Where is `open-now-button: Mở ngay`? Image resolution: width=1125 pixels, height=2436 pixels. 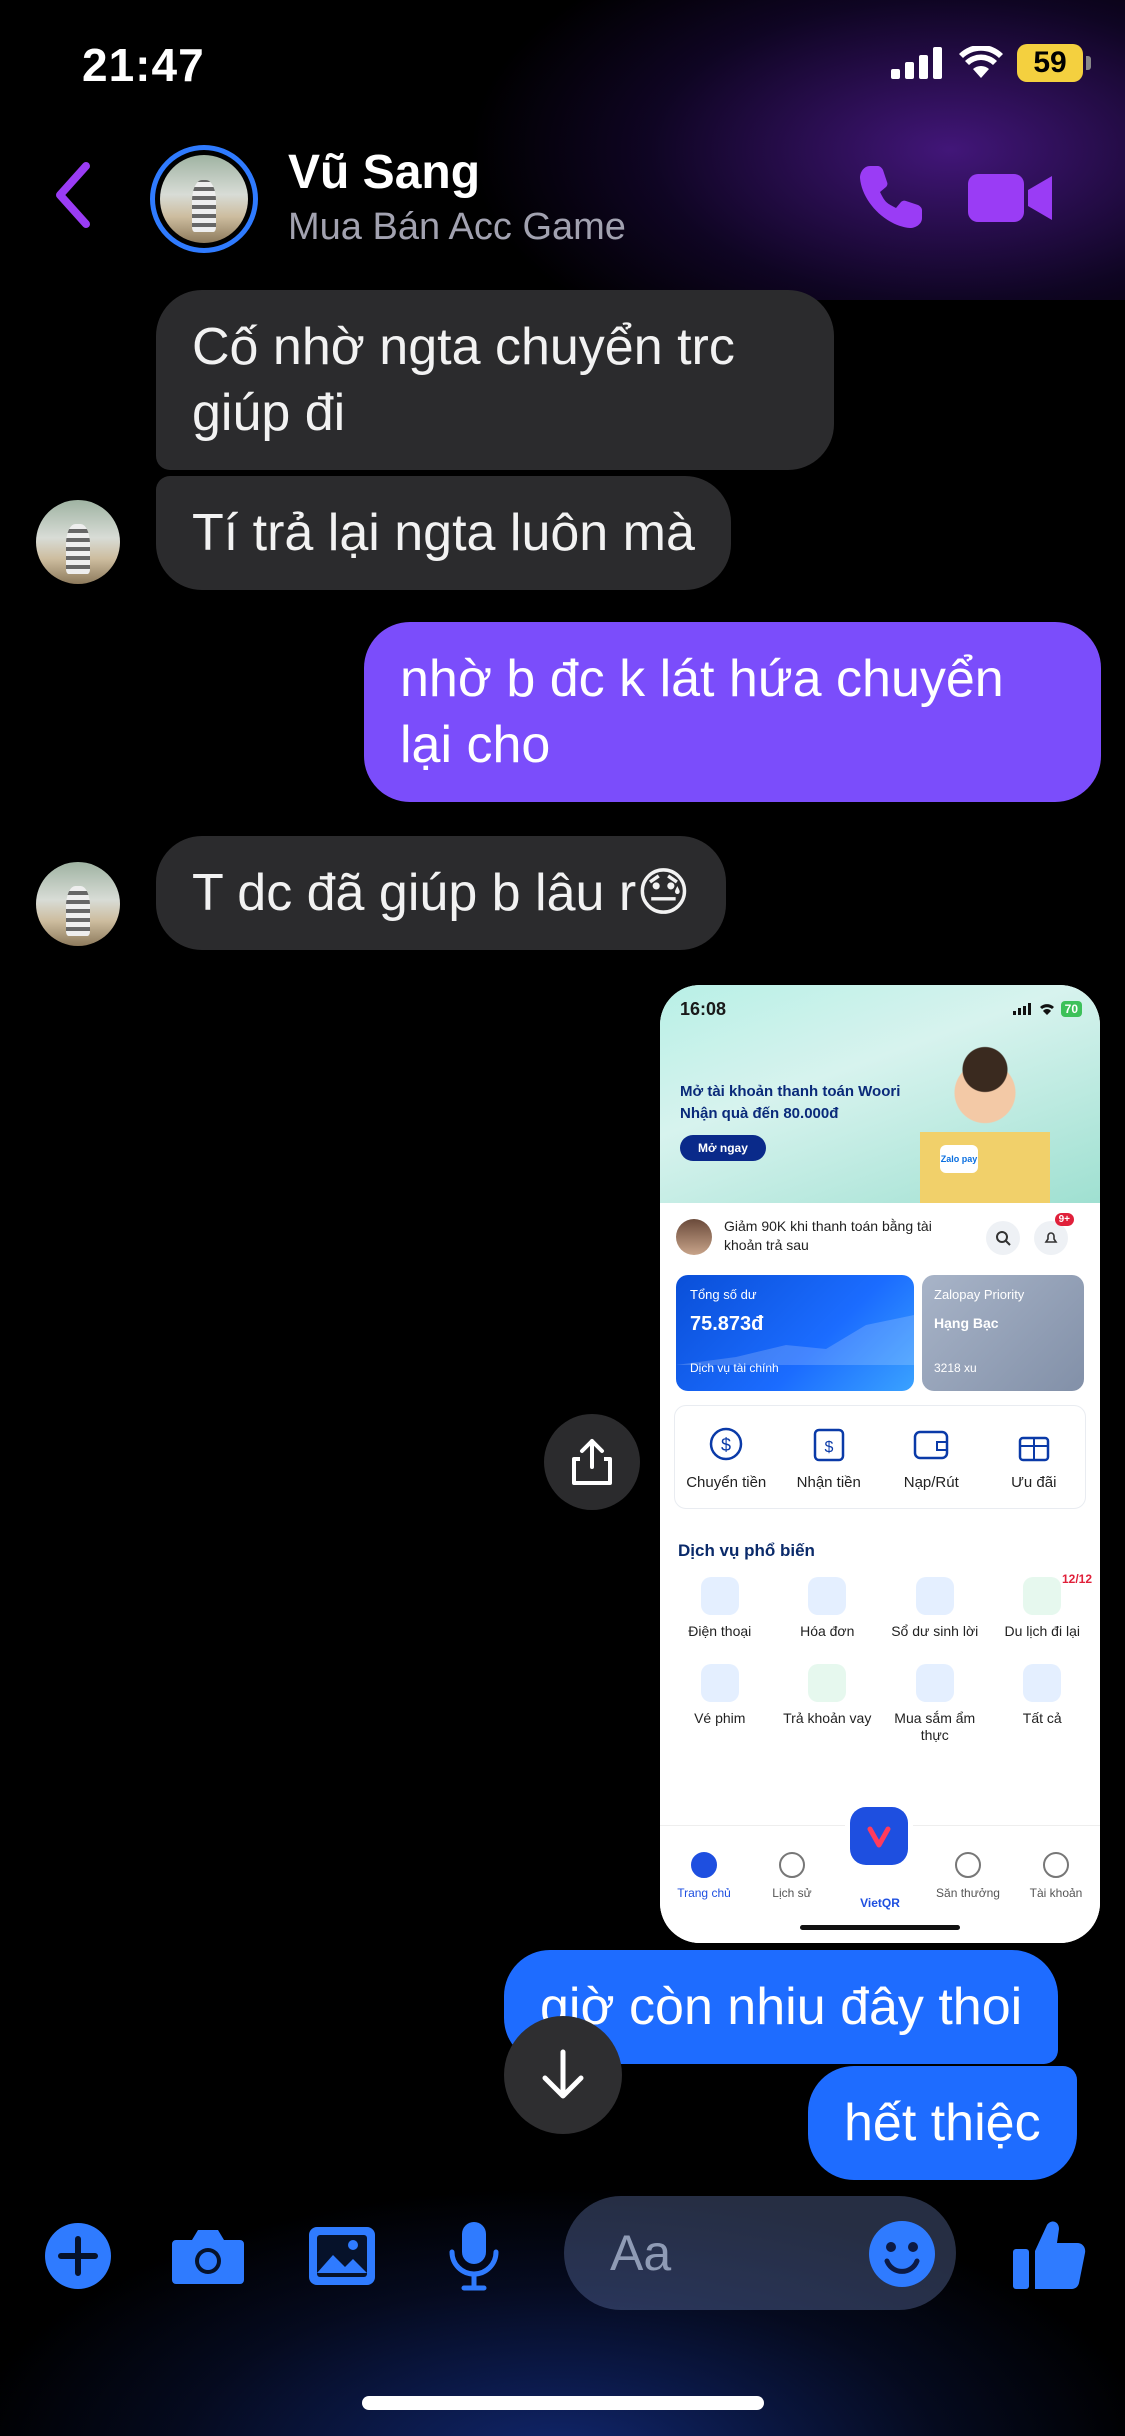 open-now-button: Mở ngay is located at coordinates (723, 1148).